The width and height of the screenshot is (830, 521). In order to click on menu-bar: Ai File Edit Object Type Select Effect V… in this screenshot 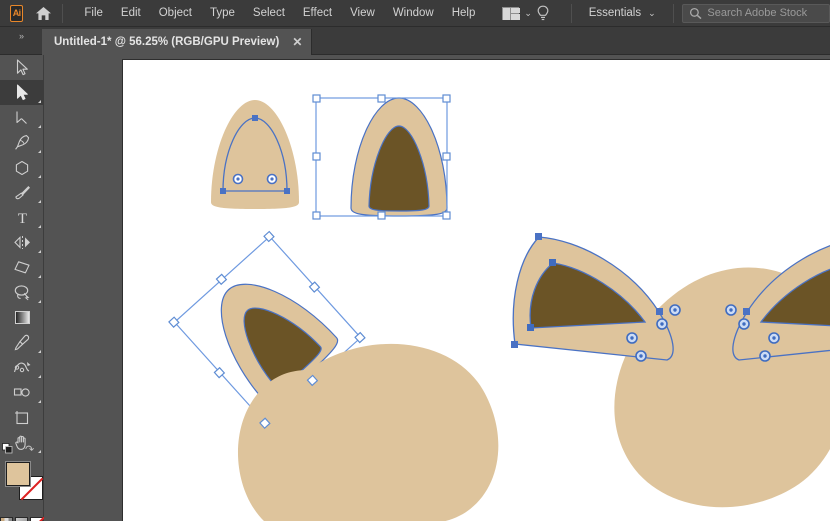, I will do `click(415, 13)`.